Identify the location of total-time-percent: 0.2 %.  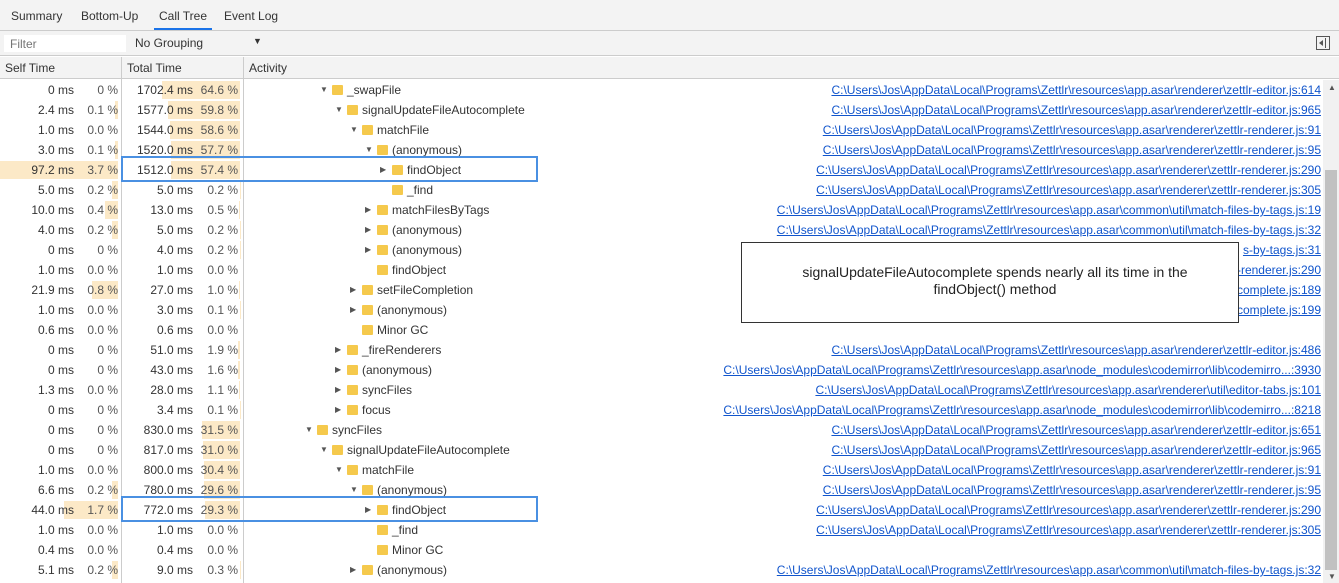
(222, 190).